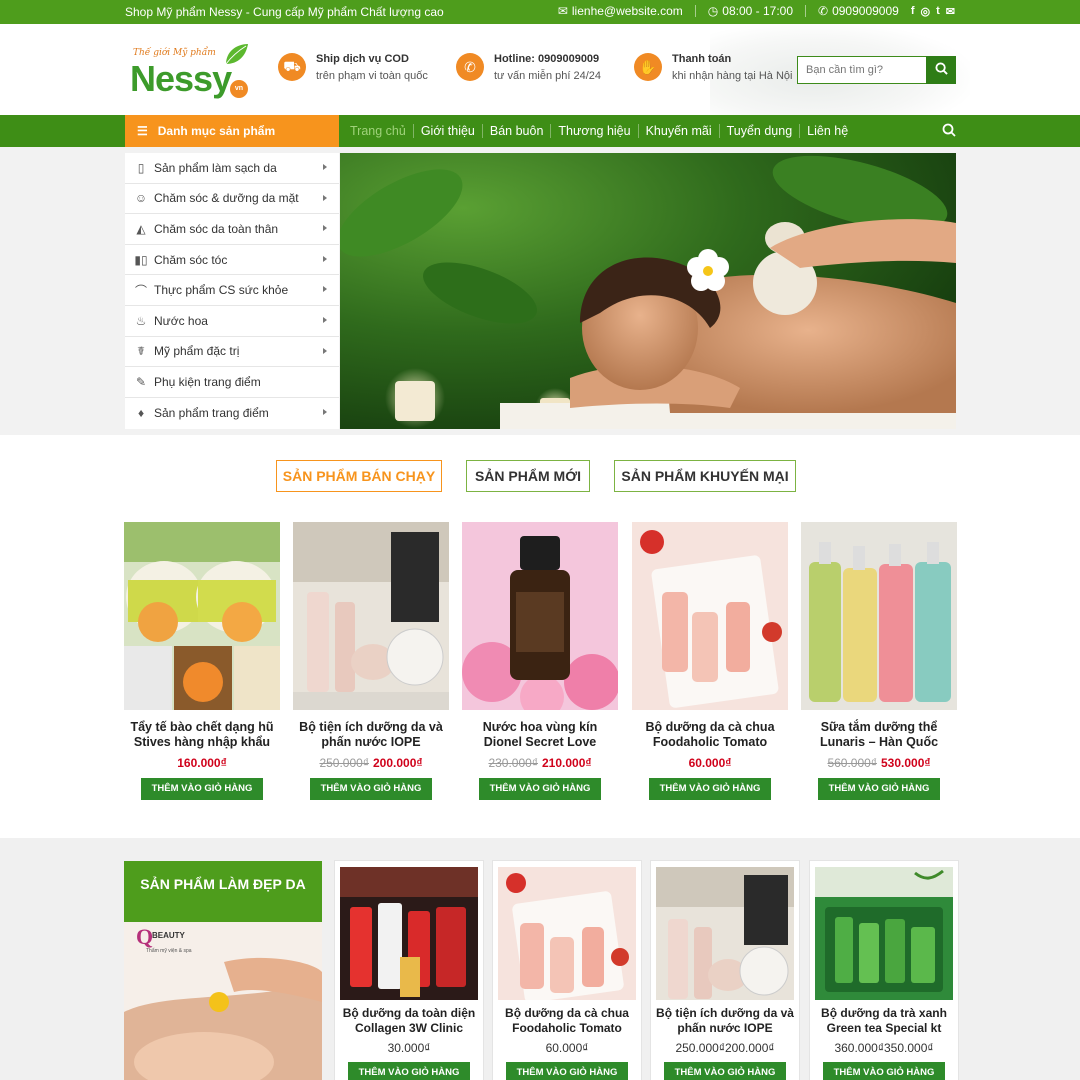  I want to click on category-menu-toggle: ☰ Danh mục sản phẩm, so click(232, 131).